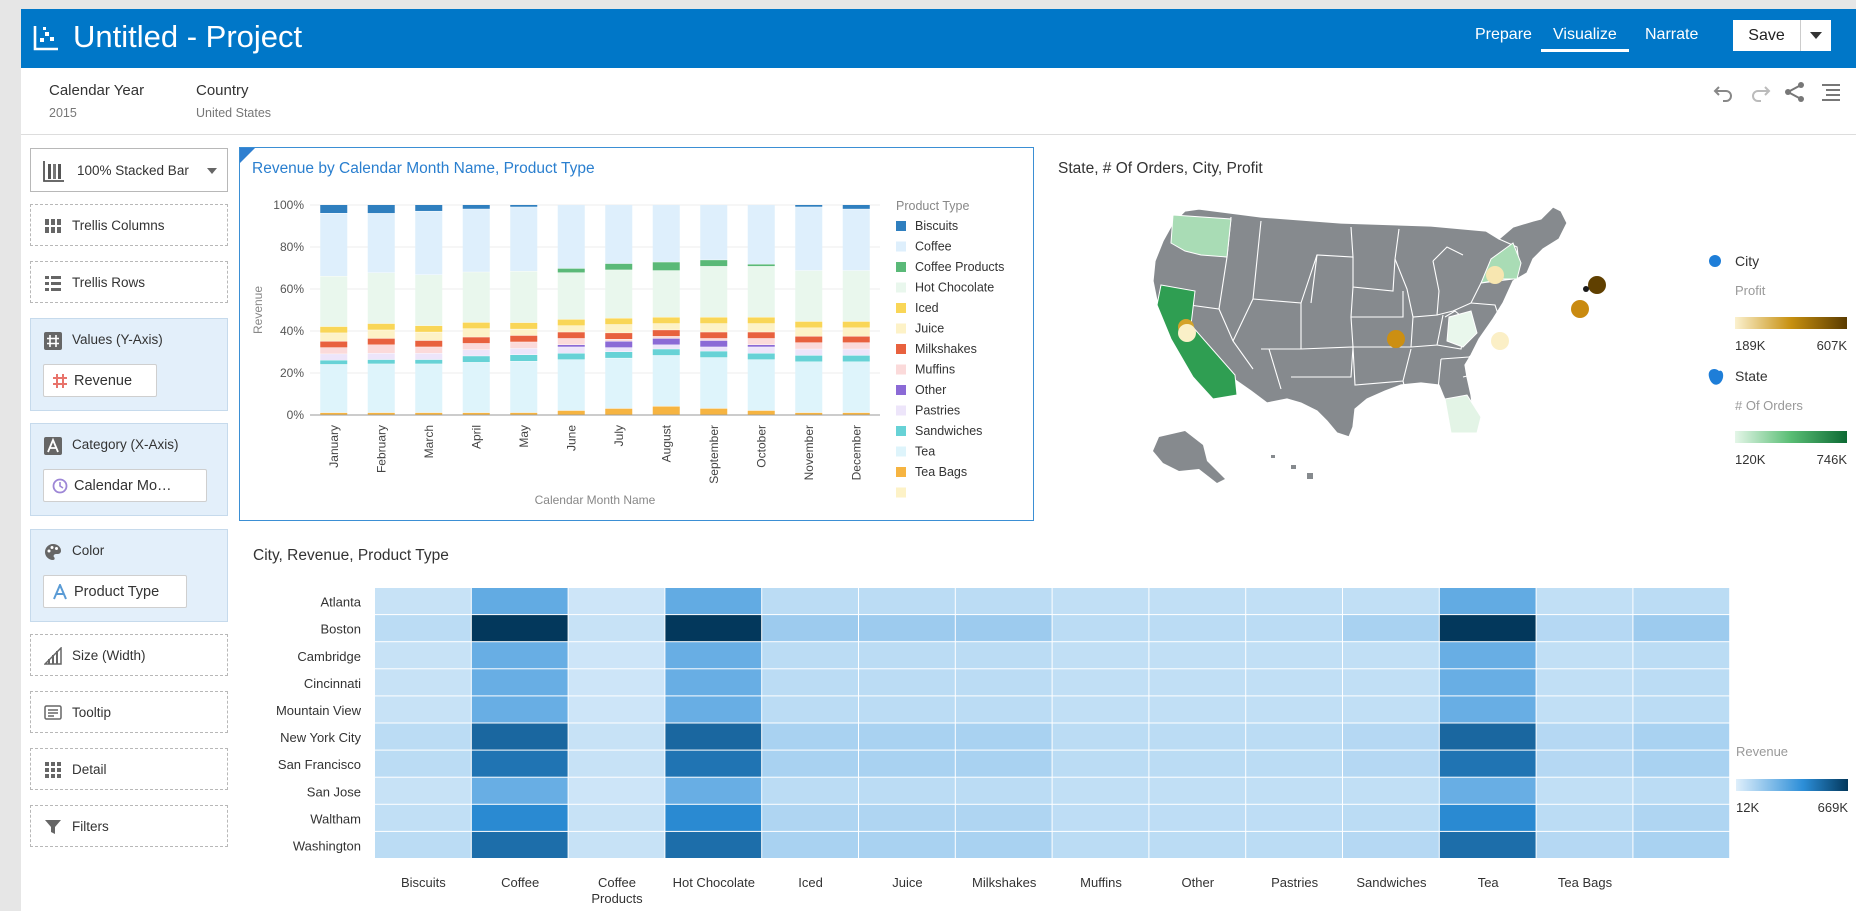 The image size is (1856, 911). I want to click on filter-country: Country United States, so click(233, 101).